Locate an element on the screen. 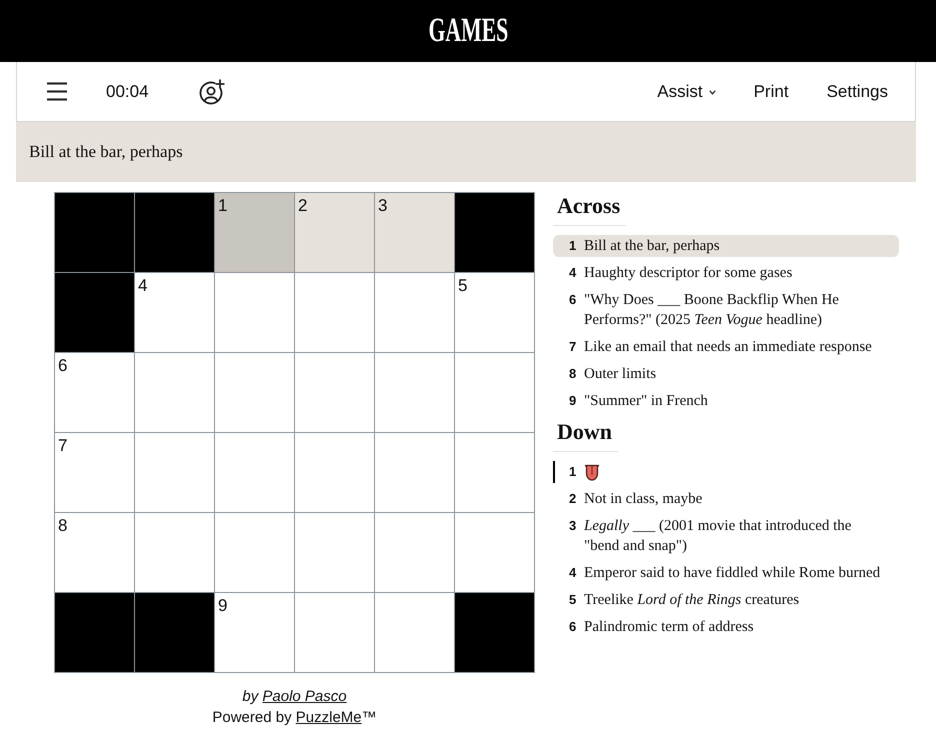  toolbar-button: Settings is located at coordinates (857, 92).